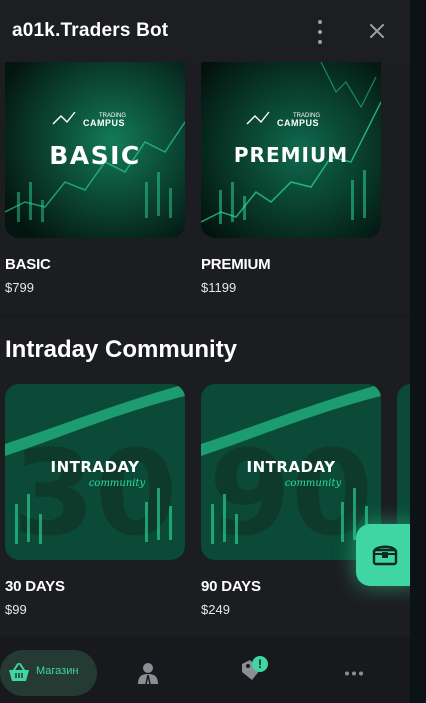 Image resolution: width=426 pixels, height=703 pixels. What do you see at coordinates (231, 586) in the screenshot?
I see `product-name: 90 DAYS` at bounding box center [231, 586].